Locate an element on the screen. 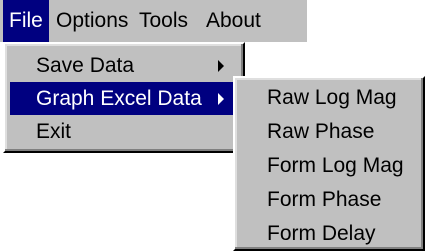  submenu-item-form-phase: Form Phase is located at coordinates (329, 200).